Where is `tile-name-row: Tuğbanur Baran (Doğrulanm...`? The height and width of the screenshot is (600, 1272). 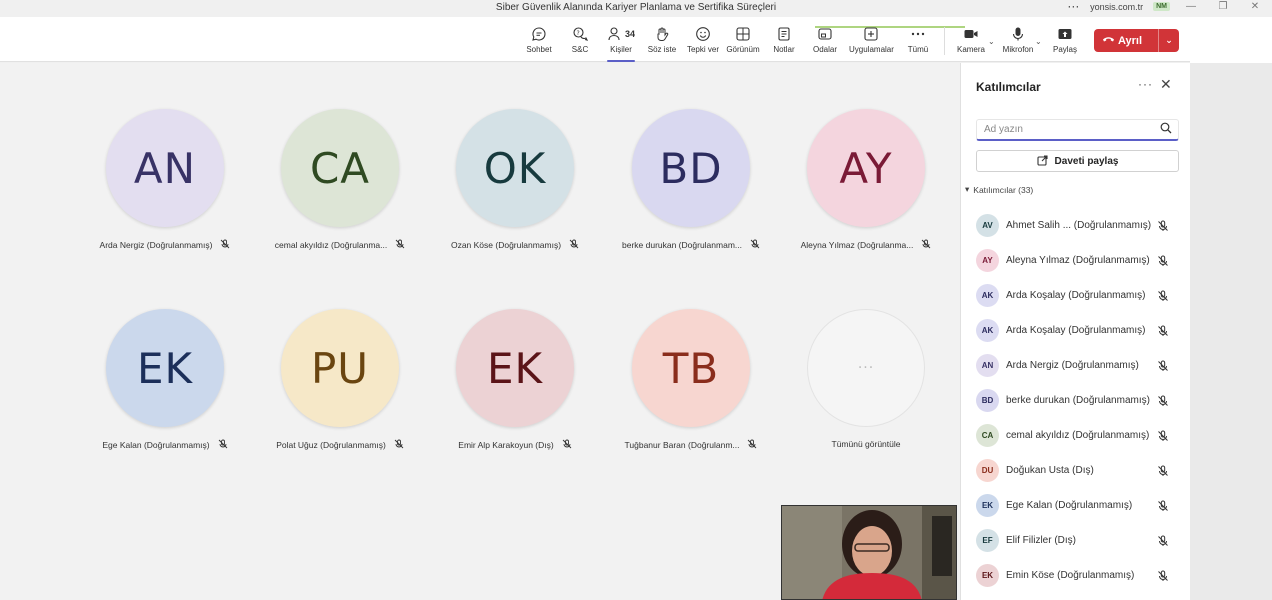 tile-name-row: Tuğbanur Baran (Doğrulanm... is located at coordinates (691, 445).